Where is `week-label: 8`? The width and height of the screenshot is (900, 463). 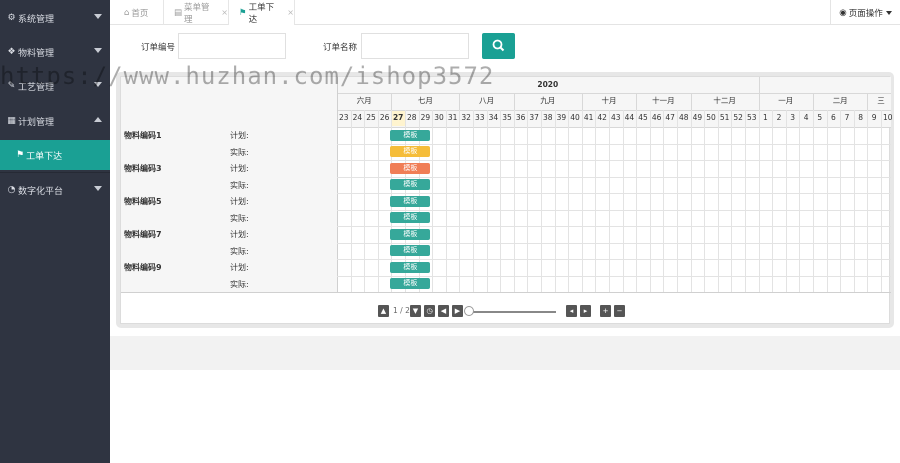 week-label: 8 is located at coordinates (860, 117).